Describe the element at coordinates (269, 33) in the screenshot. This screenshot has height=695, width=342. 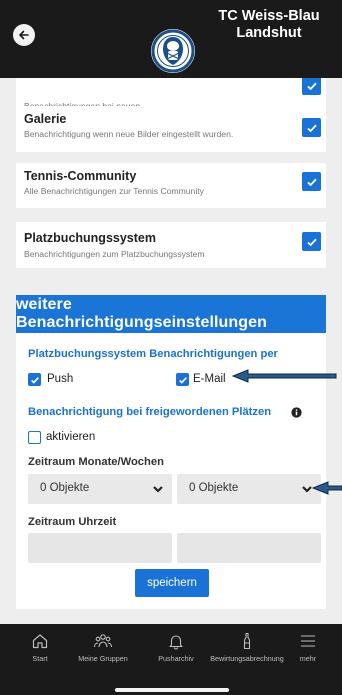
I see `club-name-line2: Landshut` at that location.